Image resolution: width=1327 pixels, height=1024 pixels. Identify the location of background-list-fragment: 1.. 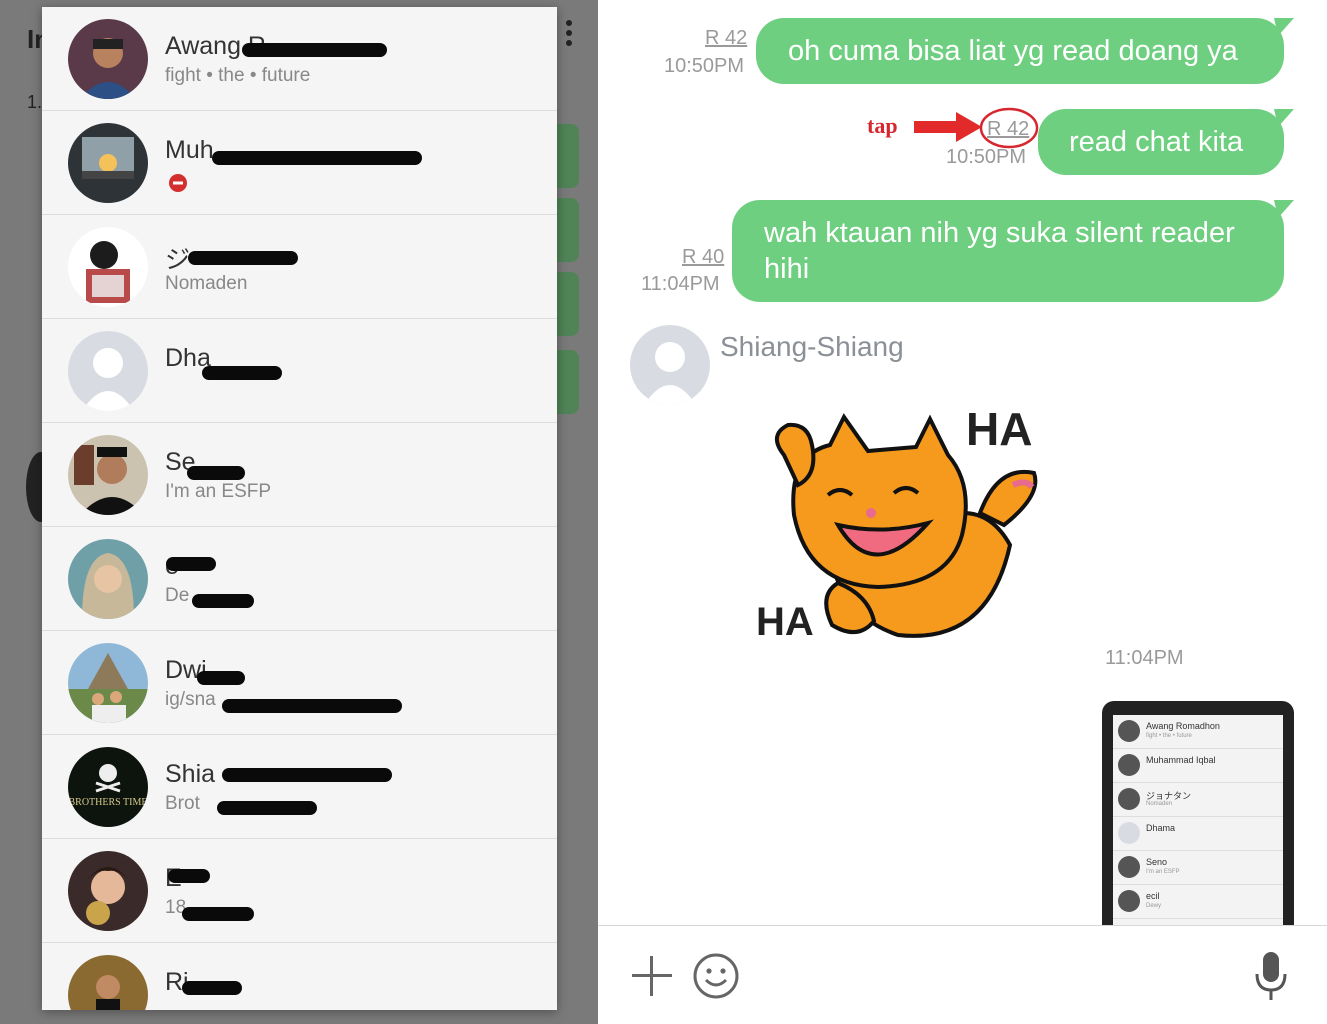
(35, 102).